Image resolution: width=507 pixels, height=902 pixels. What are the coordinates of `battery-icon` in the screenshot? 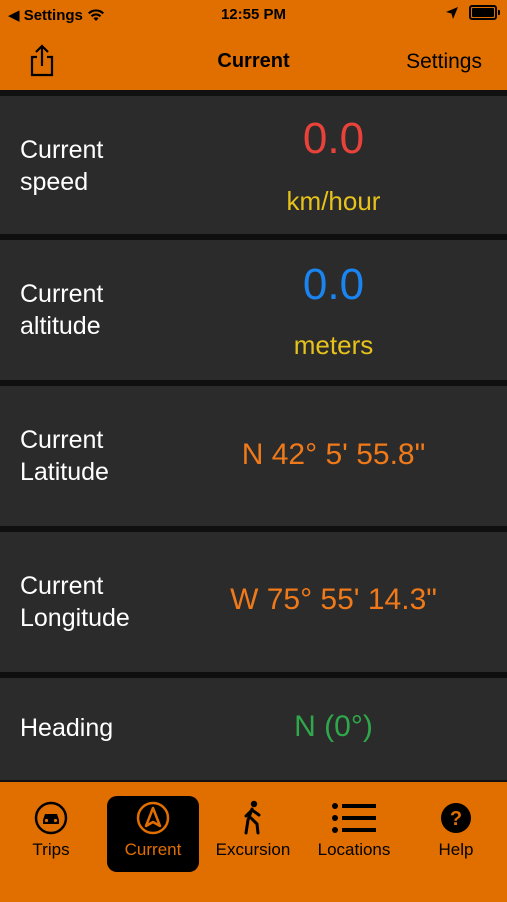 It's located at (484, 12).